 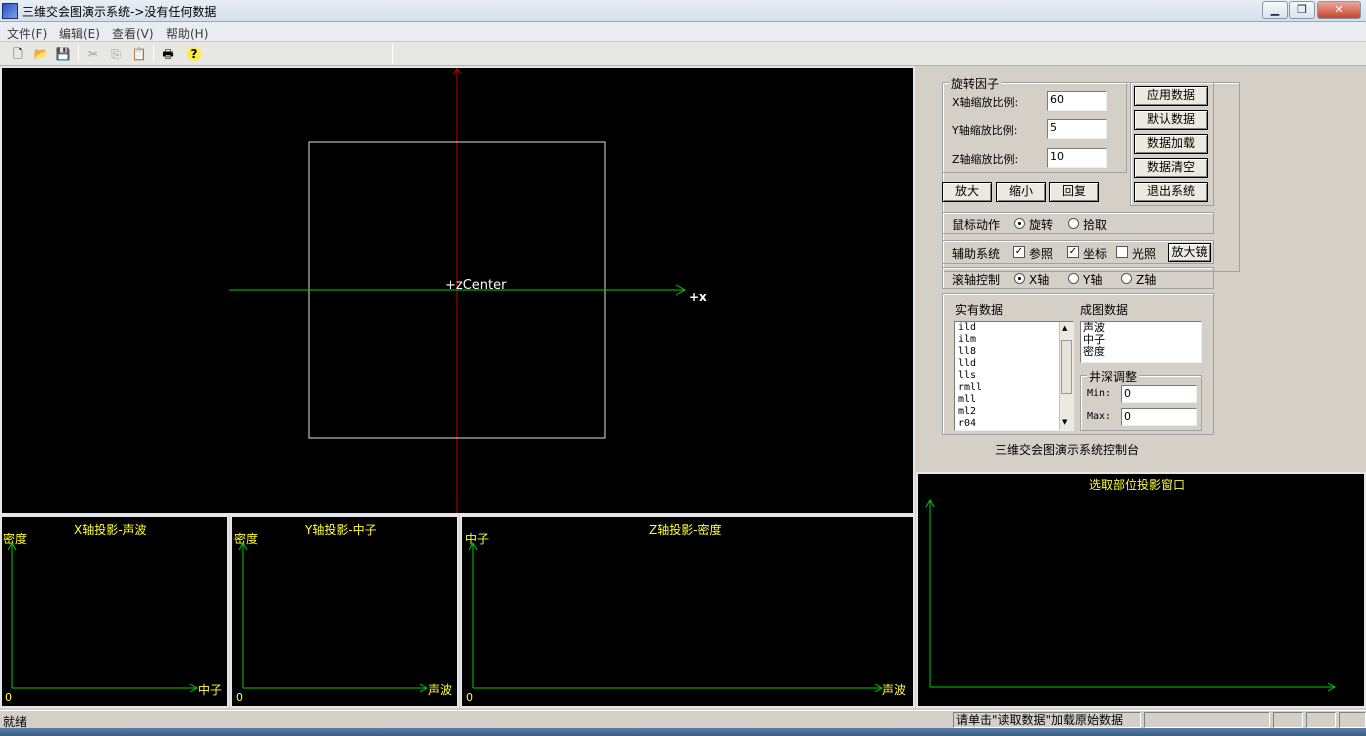 What do you see at coordinates (27, 33) in the screenshot?
I see `menu-file: 文件(F)` at bounding box center [27, 33].